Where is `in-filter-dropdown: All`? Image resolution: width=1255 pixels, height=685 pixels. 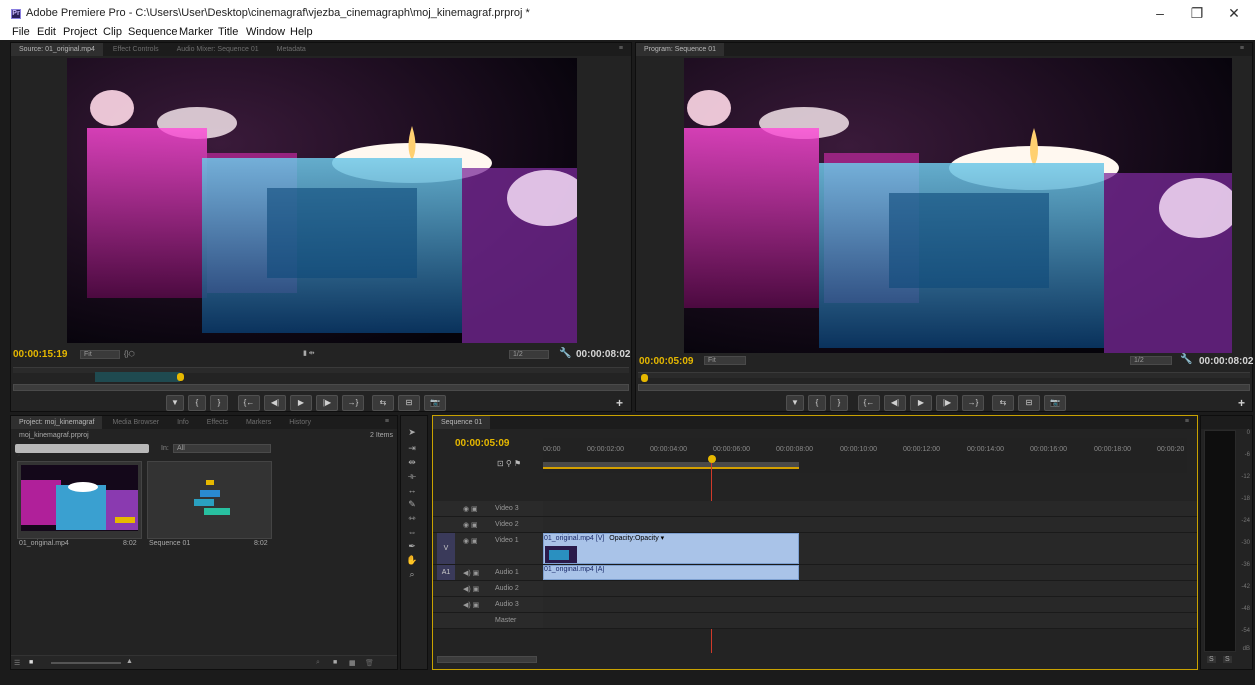
in-filter-dropdown: All is located at coordinates (222, 448).